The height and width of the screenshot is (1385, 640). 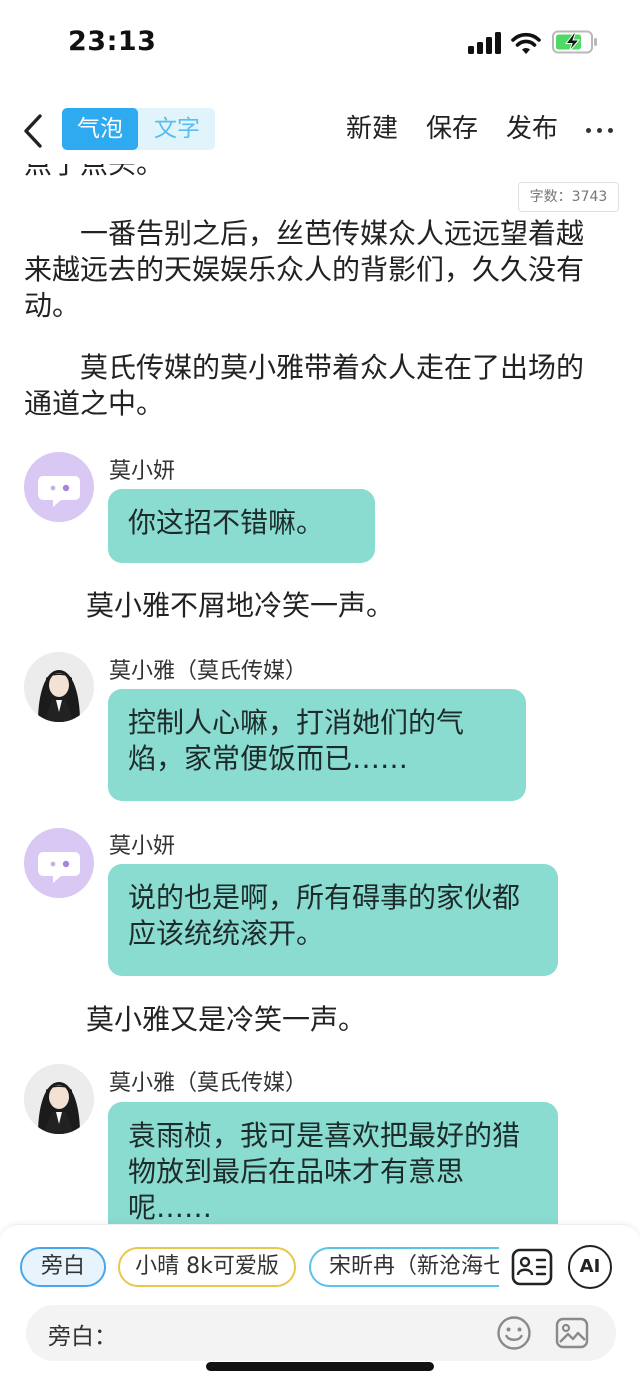 What do you see at coordinates (207, 1267) in the screenshot?
I see `role-chip: 小晴 8k可爱版` at bounding box center [207, 1267].